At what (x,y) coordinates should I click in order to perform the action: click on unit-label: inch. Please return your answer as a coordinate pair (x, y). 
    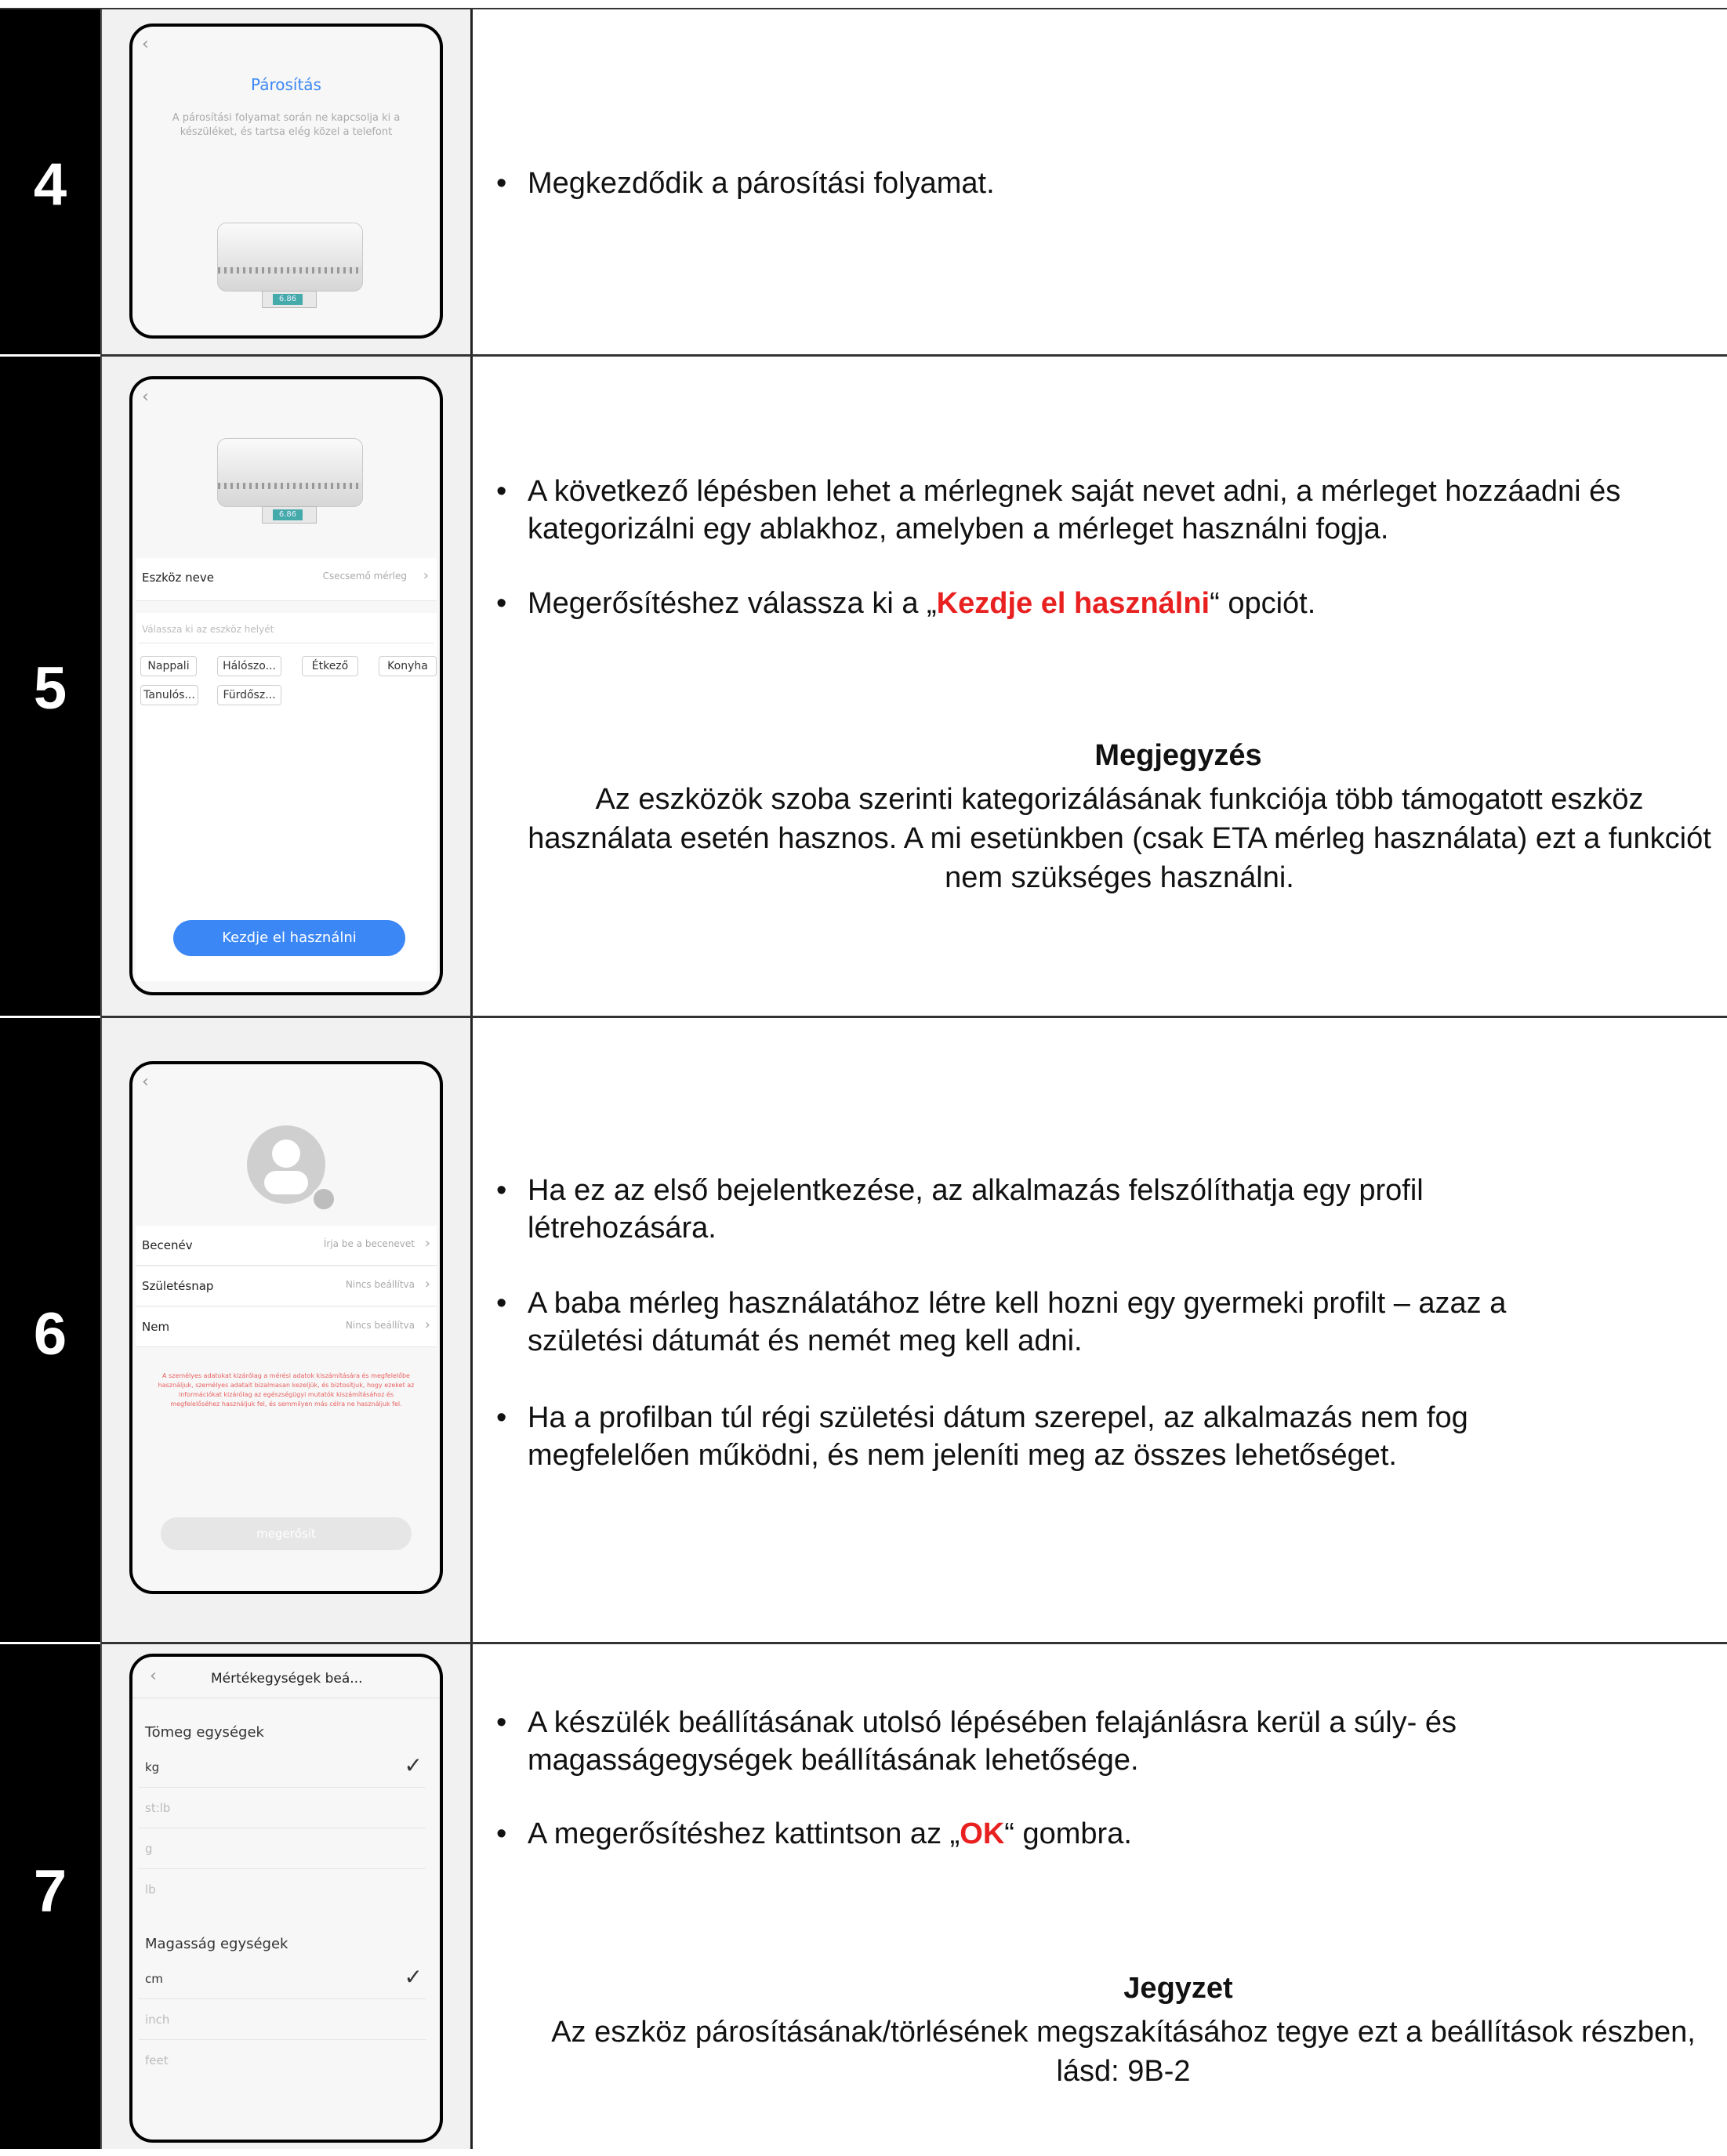
    Looking at the image, I should click on (157, 2020).